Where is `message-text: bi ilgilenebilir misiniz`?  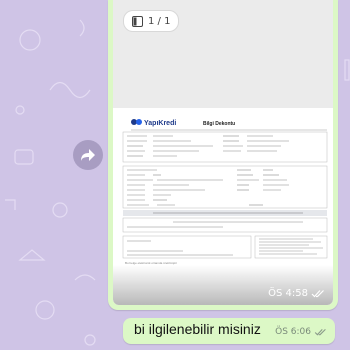
message-text: bi ilgilenebilir misiniz is located at coordinates (197, 329).